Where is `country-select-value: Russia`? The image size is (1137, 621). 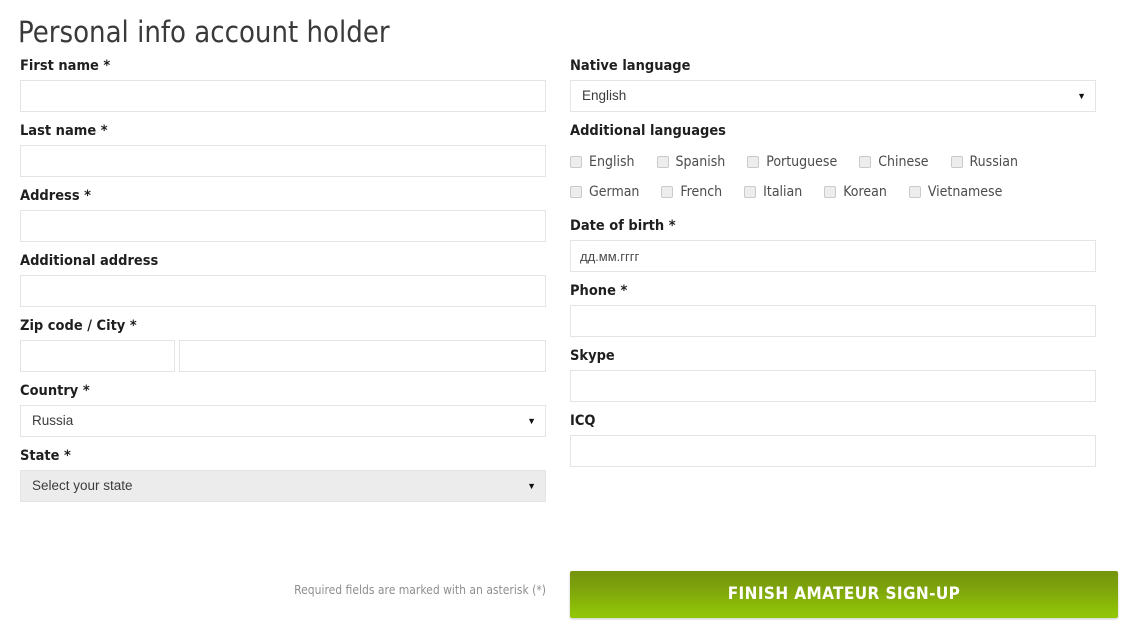
country-select-value: Russia is located at coordinates (283, 421).